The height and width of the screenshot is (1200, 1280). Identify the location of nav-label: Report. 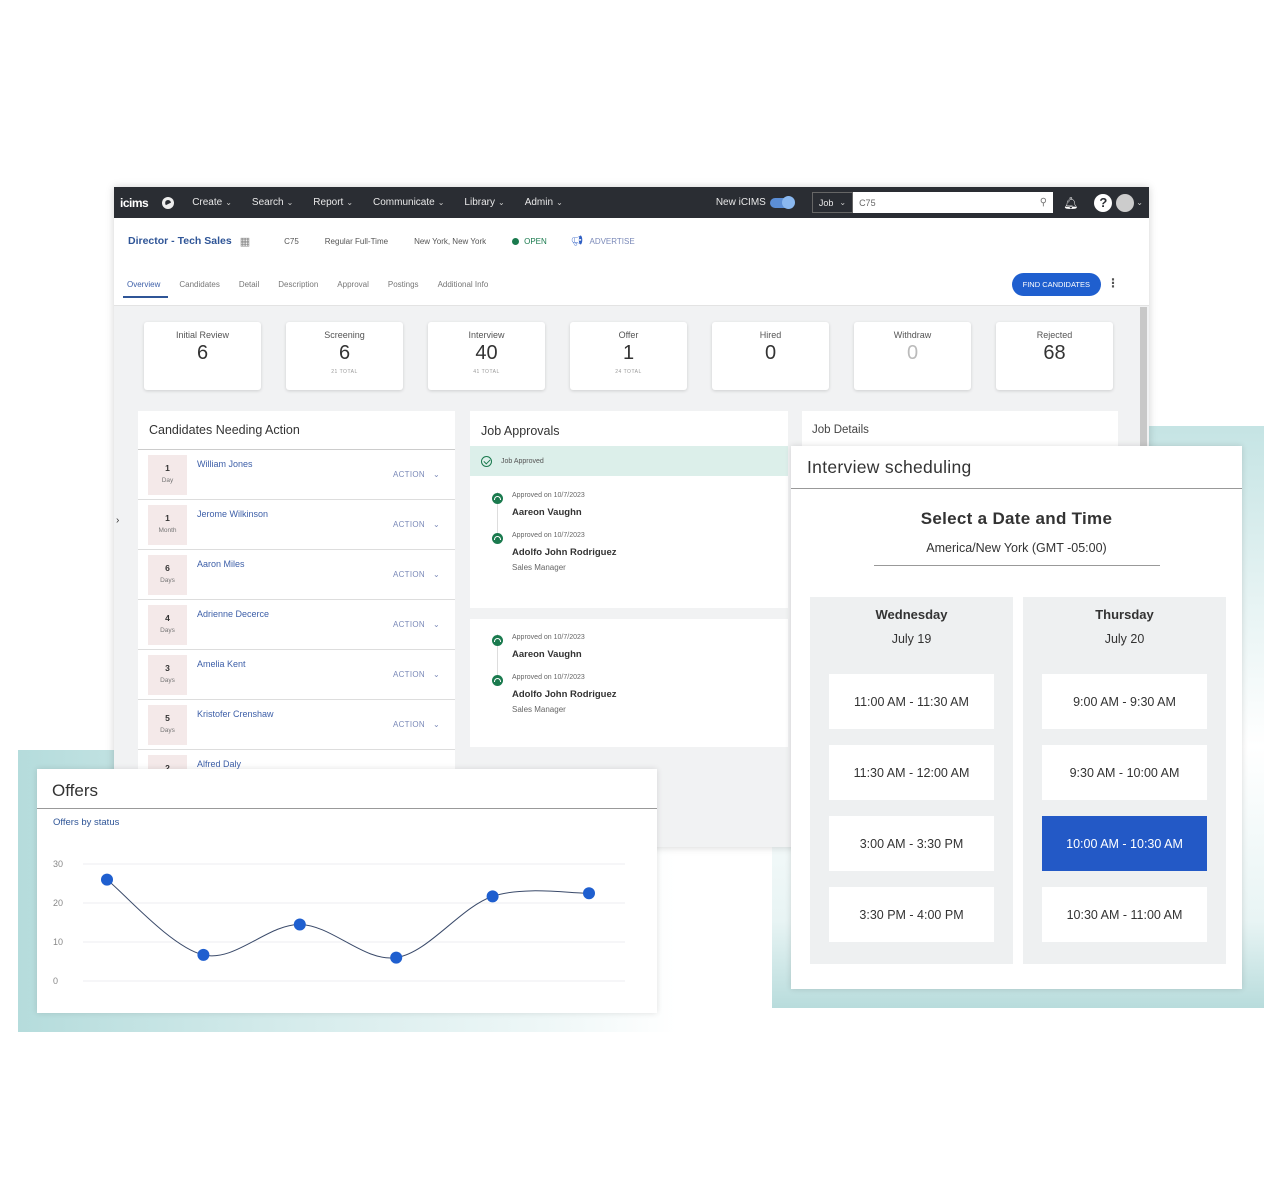
(328, 202).